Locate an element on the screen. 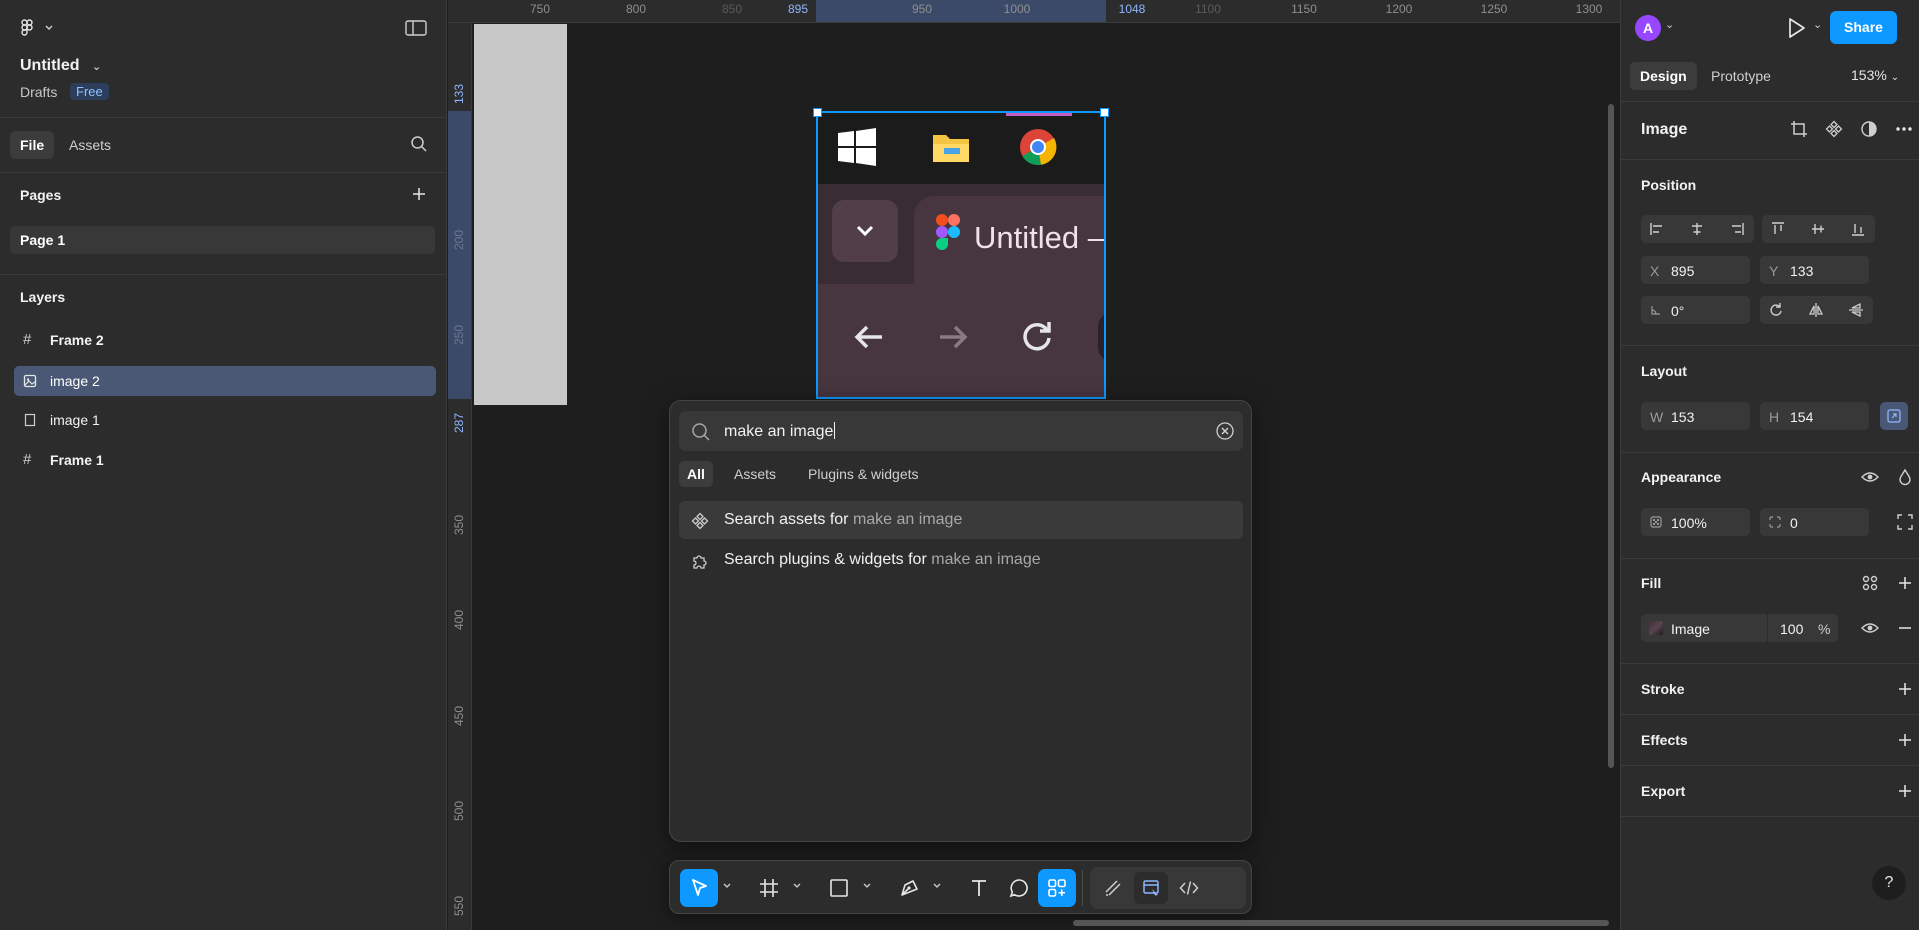 This screenshot has height=930, width=1919. plus-icon is located at coordinates (1905, 791).